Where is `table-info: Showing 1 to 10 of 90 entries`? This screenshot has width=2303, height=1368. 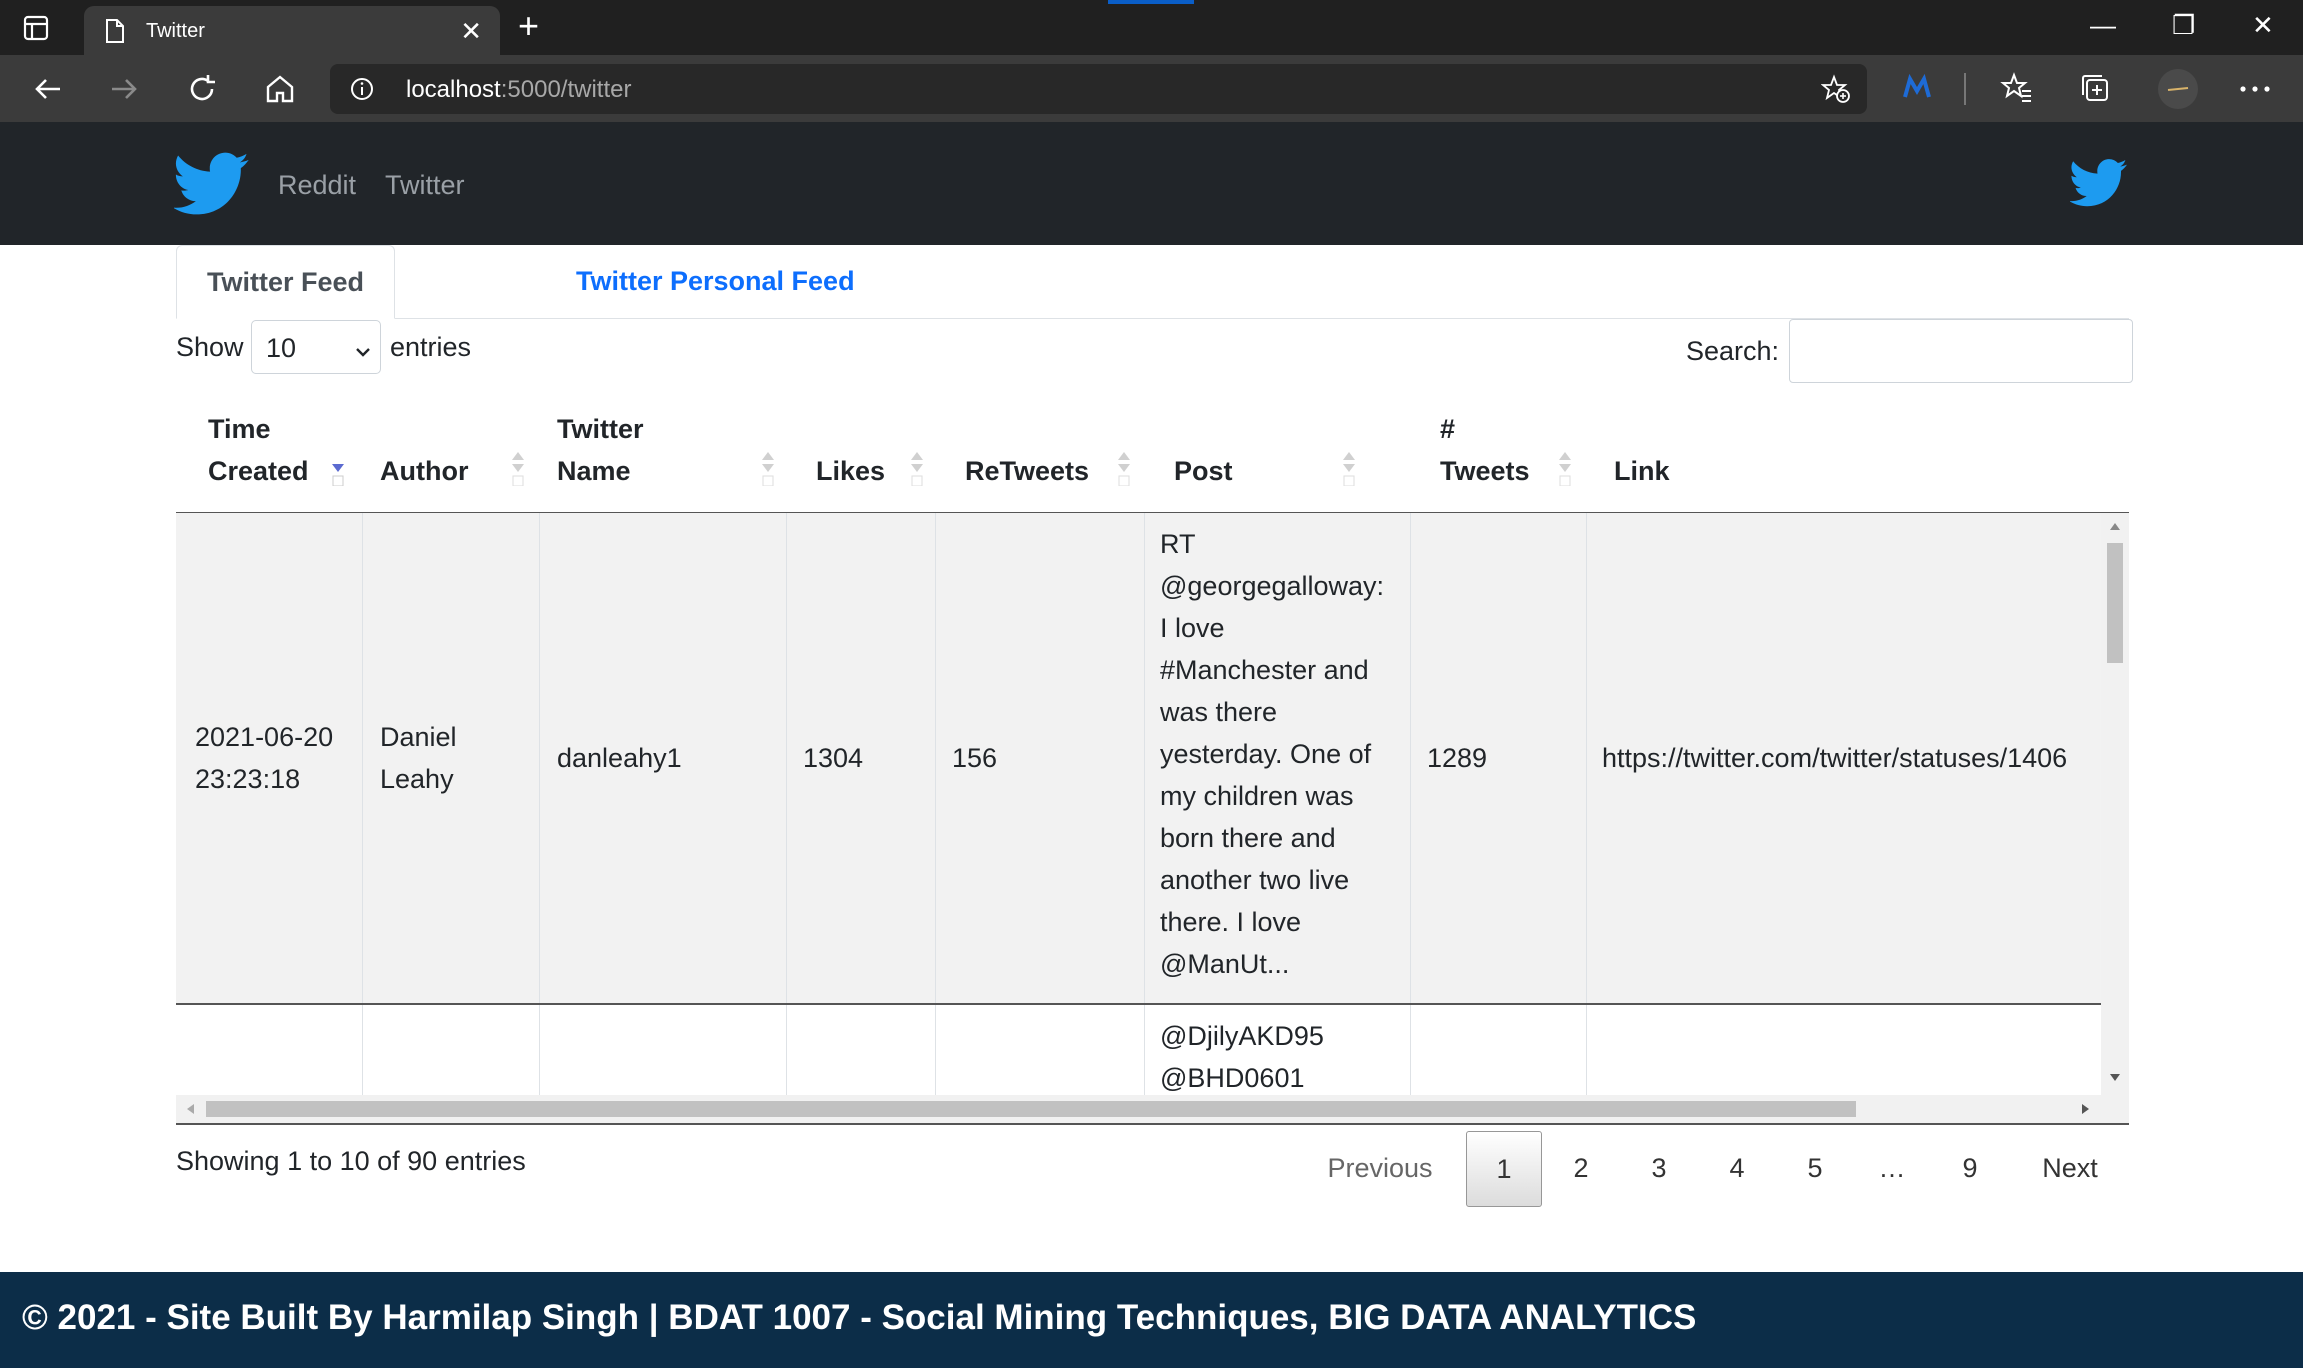
table-info: Showing 1 to 10 of 90 entries is located at coordinates (351, 1161).